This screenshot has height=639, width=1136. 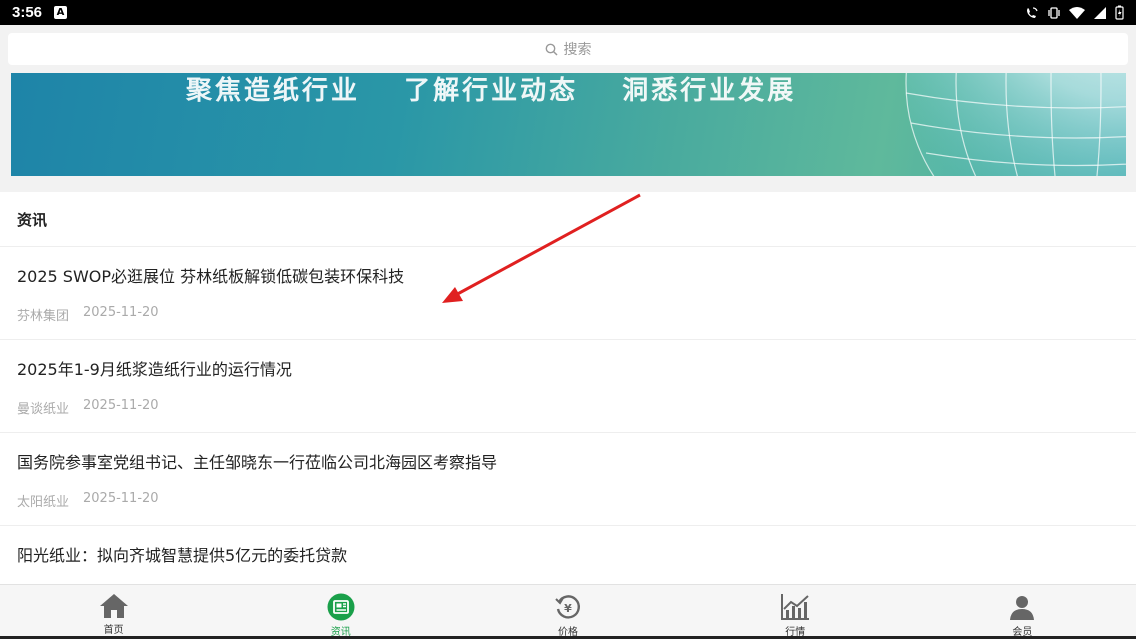 I want to click on status-time: 3:56, so click(x=27, y=12).